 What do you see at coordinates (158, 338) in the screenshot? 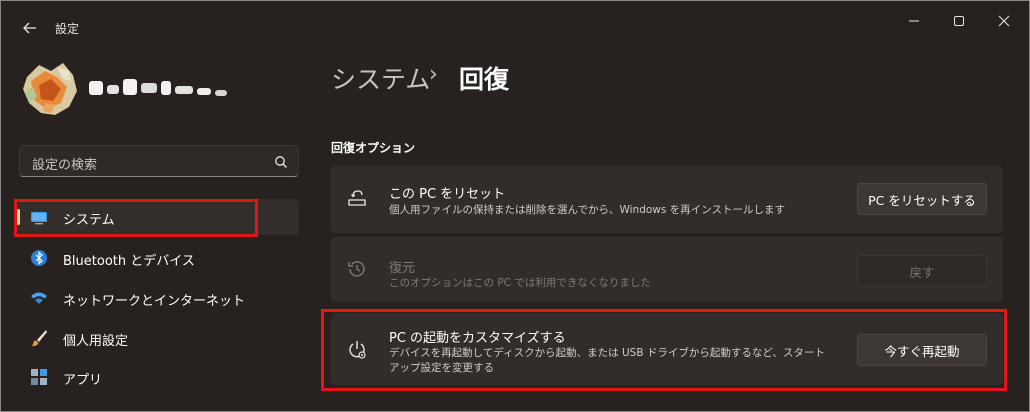
I see `sidebar-item-personalization: 個人用設定` at bounding box center [158, 338].